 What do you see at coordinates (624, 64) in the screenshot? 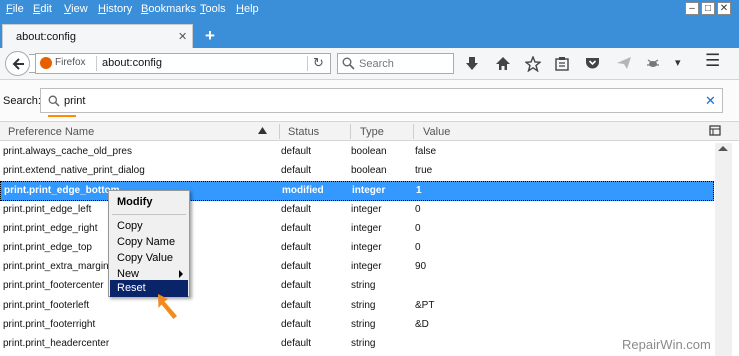
I see `send-tab-icon` at bounding box center [624, 64].